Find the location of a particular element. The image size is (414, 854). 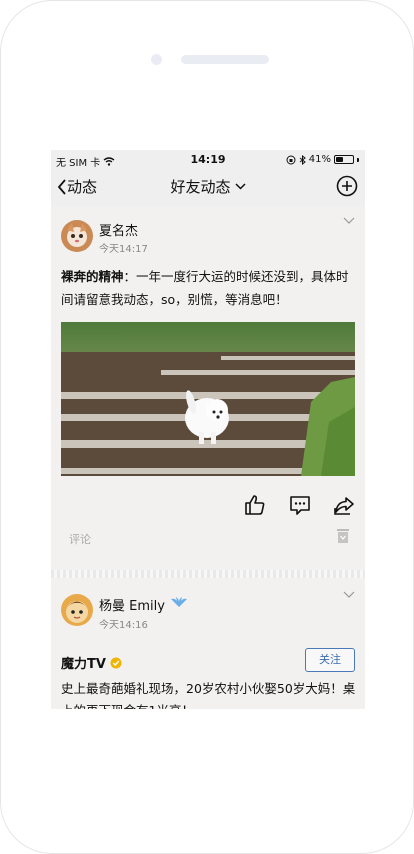

page-title: 好友动态 is located at coordinates (200, 187).